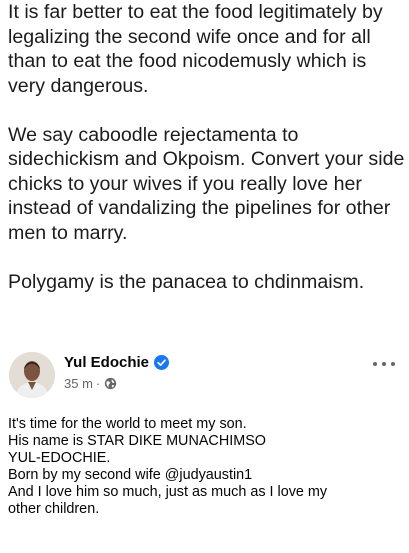 This screenshot has height=553, width=409. I want to click on author-row: Yul Edochie, so click(117, 362).